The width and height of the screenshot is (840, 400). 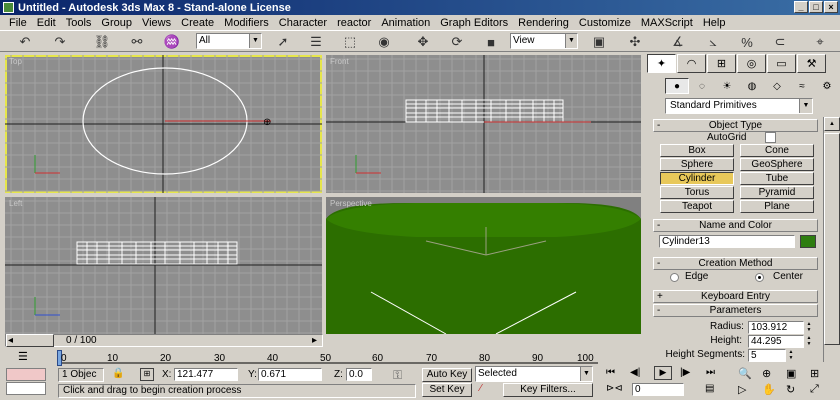 I want to click on y-coordinate-field: 0.671, so click(x=290, y=374).